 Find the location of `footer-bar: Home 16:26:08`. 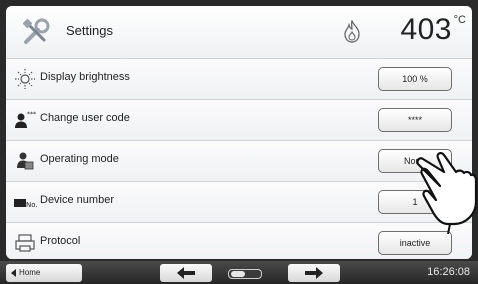

footer-bar: Home 16:26:08 is located at coordinates (239, 272).